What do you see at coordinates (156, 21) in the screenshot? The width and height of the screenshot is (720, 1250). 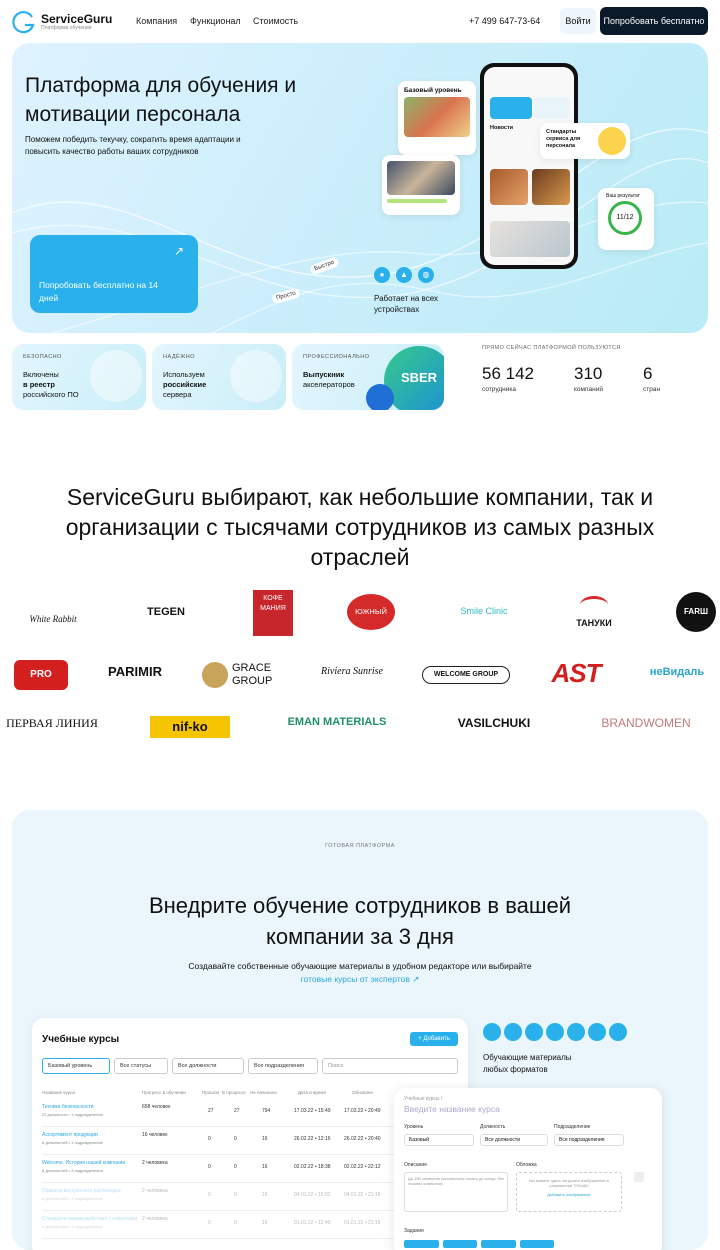 I see `nav-company: Компания` at bounding box center [156, 21].